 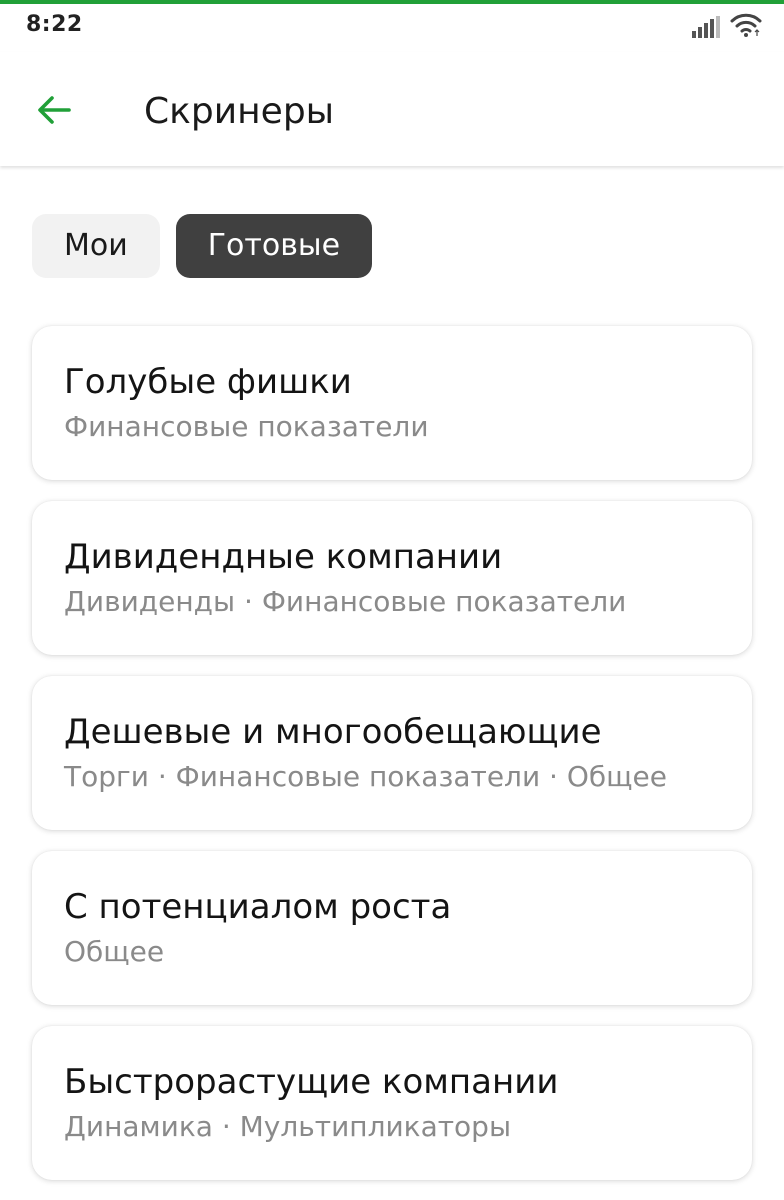 I want to click on screener-title: Быстрорастущие компании, so click(x=311, y=1082).